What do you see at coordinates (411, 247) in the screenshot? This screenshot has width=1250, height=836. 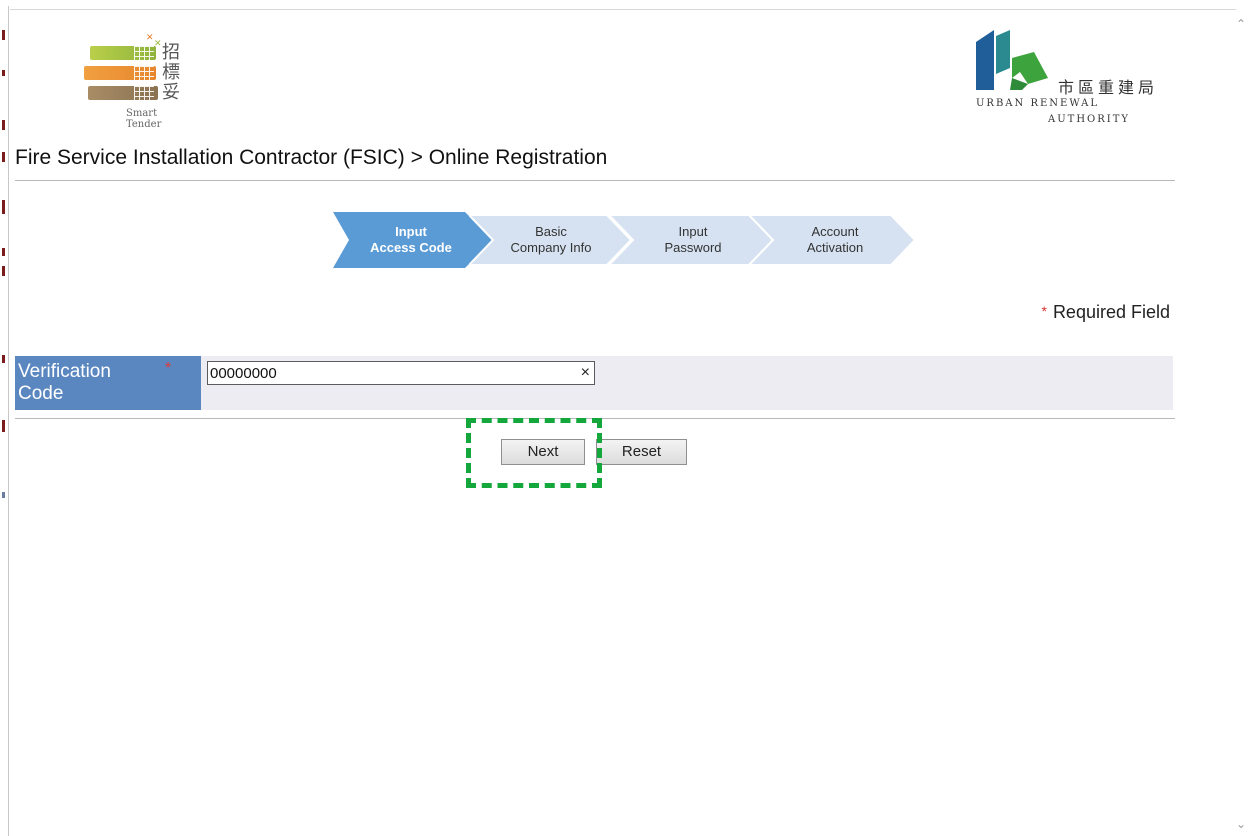 I see `step-label: Access Code` at bounding box center [411, 247].